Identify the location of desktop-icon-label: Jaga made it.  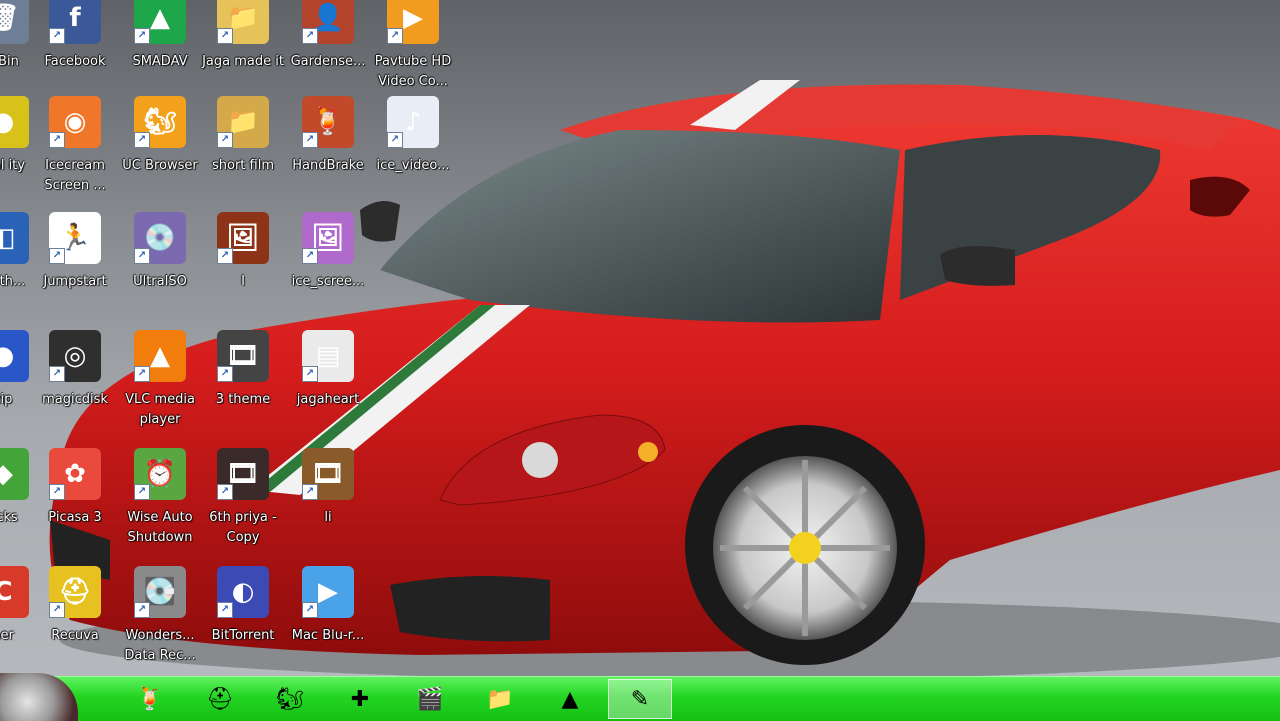
(243, 61).